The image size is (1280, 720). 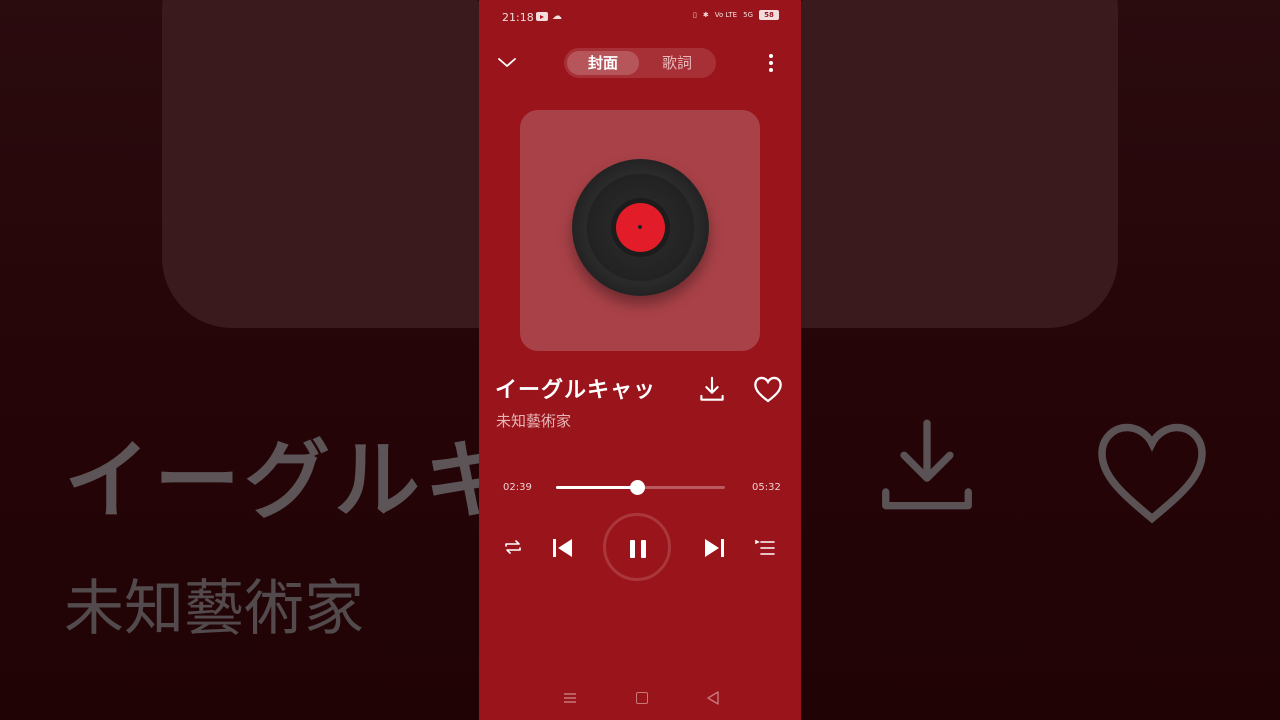 What do you see at coordinates (534, 421) in the screenshot?
I see `artist-name: 未知藝術家` at bounding box center [534, 421].